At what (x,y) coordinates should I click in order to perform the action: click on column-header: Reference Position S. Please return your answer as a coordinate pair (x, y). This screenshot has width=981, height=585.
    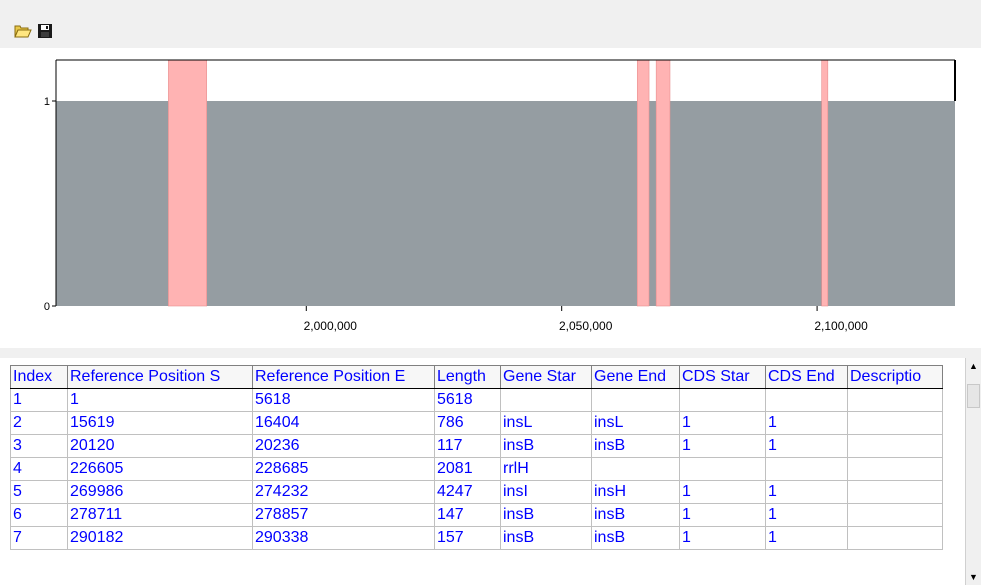
    Looking at the image, I should click on (160, 377).